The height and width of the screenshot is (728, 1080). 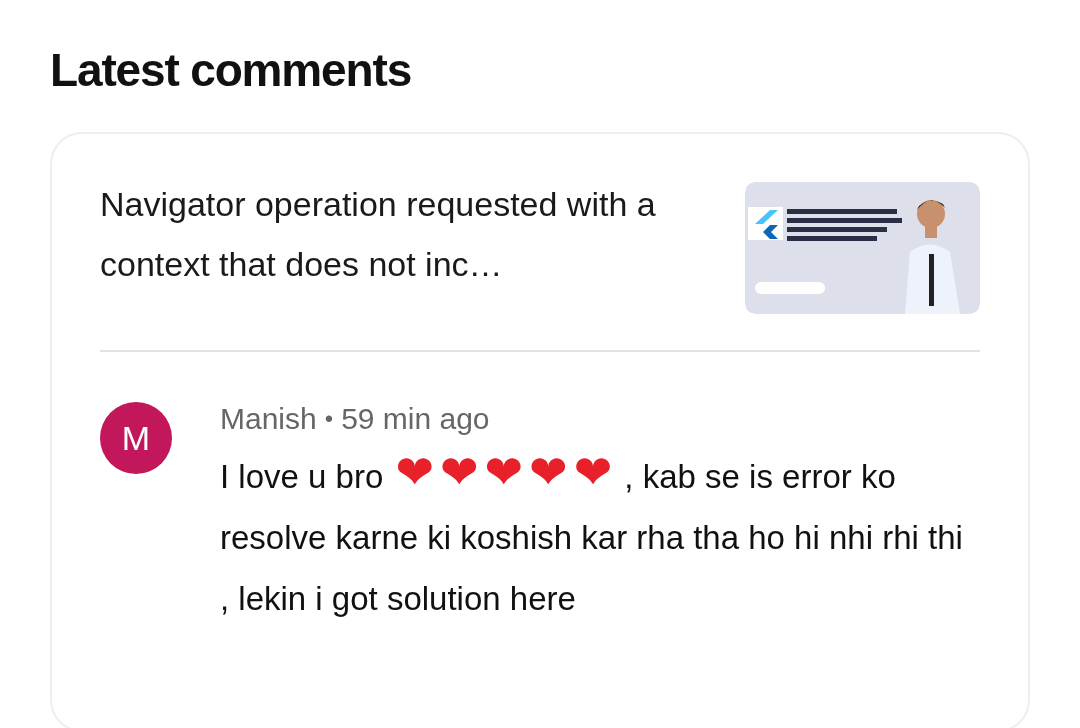 What do you see at coordinates (136, 438) in the screenshot?
I see `avatar: M` at bounding box center [136, 438].